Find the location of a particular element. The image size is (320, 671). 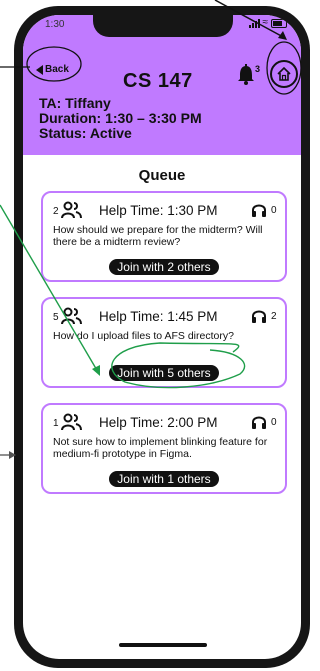

status-icons: ≈ is located at coordinates (267, 22).